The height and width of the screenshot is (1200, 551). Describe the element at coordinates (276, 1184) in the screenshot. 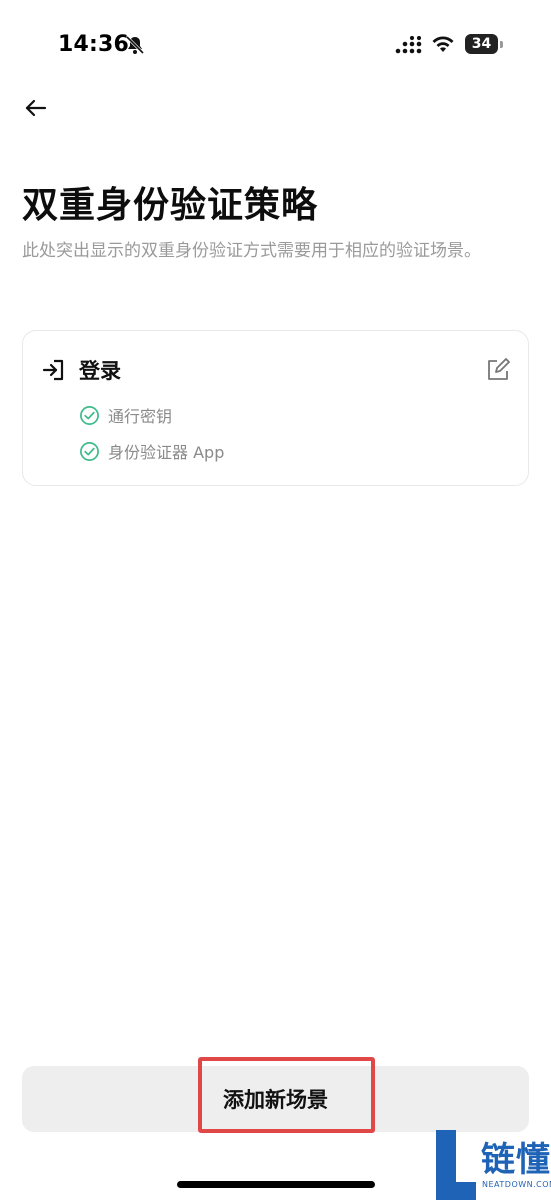

I see `home-indicator` at that location.